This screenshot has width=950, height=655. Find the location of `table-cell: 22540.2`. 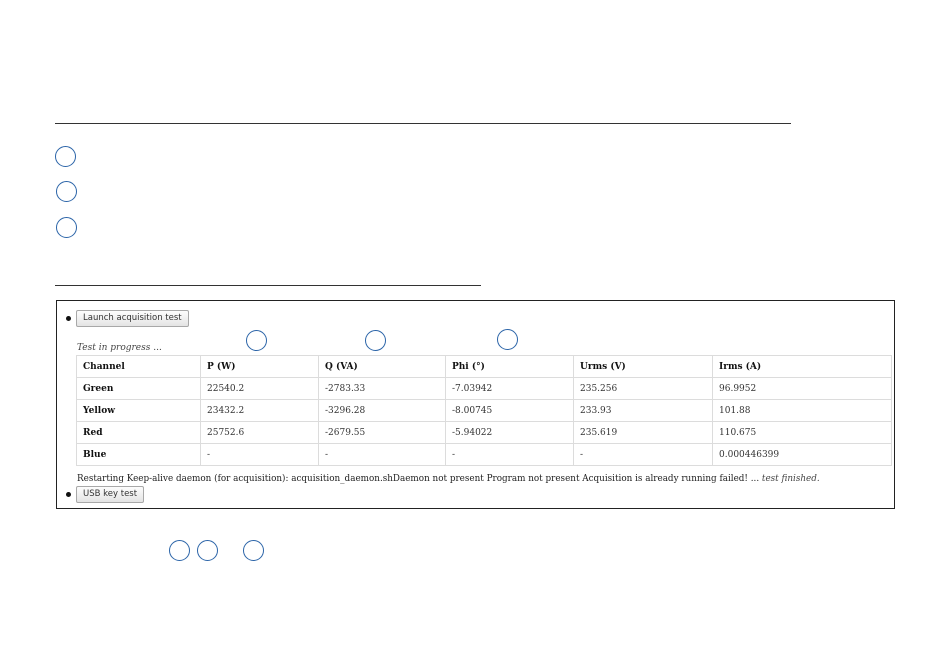

table-cell: 22540.2 is located at coordinates (259, 388).